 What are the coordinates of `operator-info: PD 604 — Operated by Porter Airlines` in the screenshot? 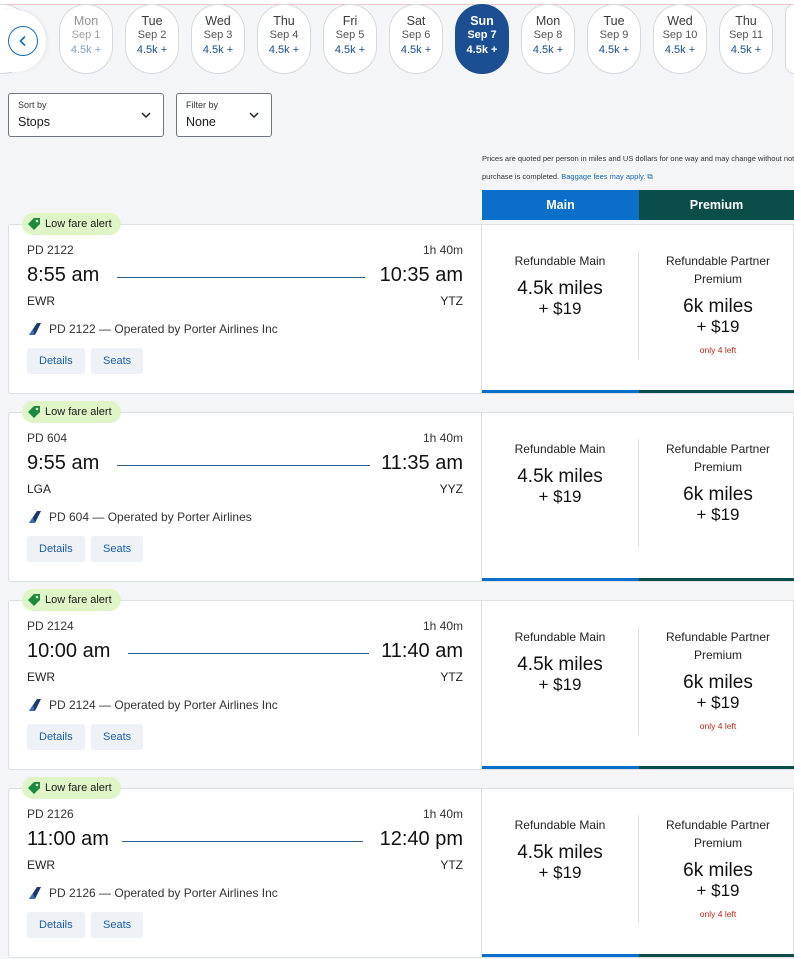 It's located at (139, 517).